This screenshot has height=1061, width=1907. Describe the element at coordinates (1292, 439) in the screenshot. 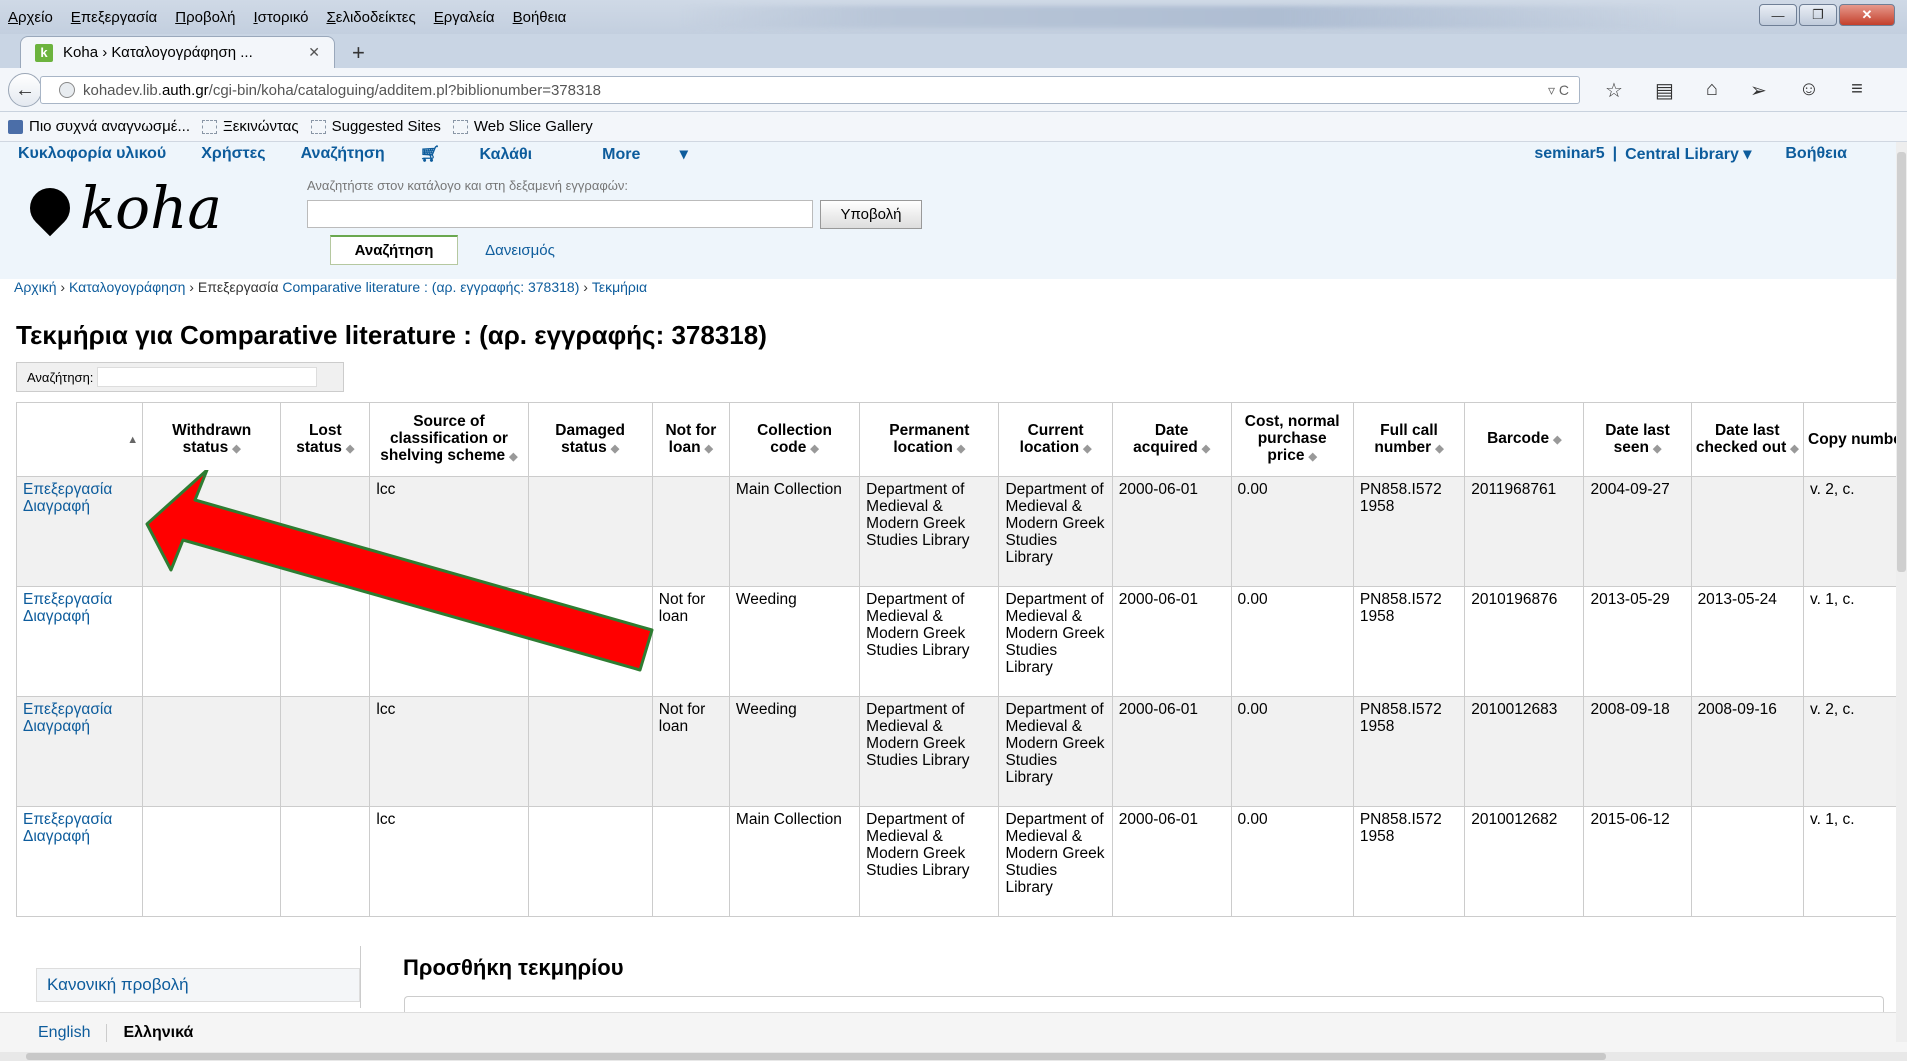

I see `col-cost: Cost, normal purchase price ◆` at that location.